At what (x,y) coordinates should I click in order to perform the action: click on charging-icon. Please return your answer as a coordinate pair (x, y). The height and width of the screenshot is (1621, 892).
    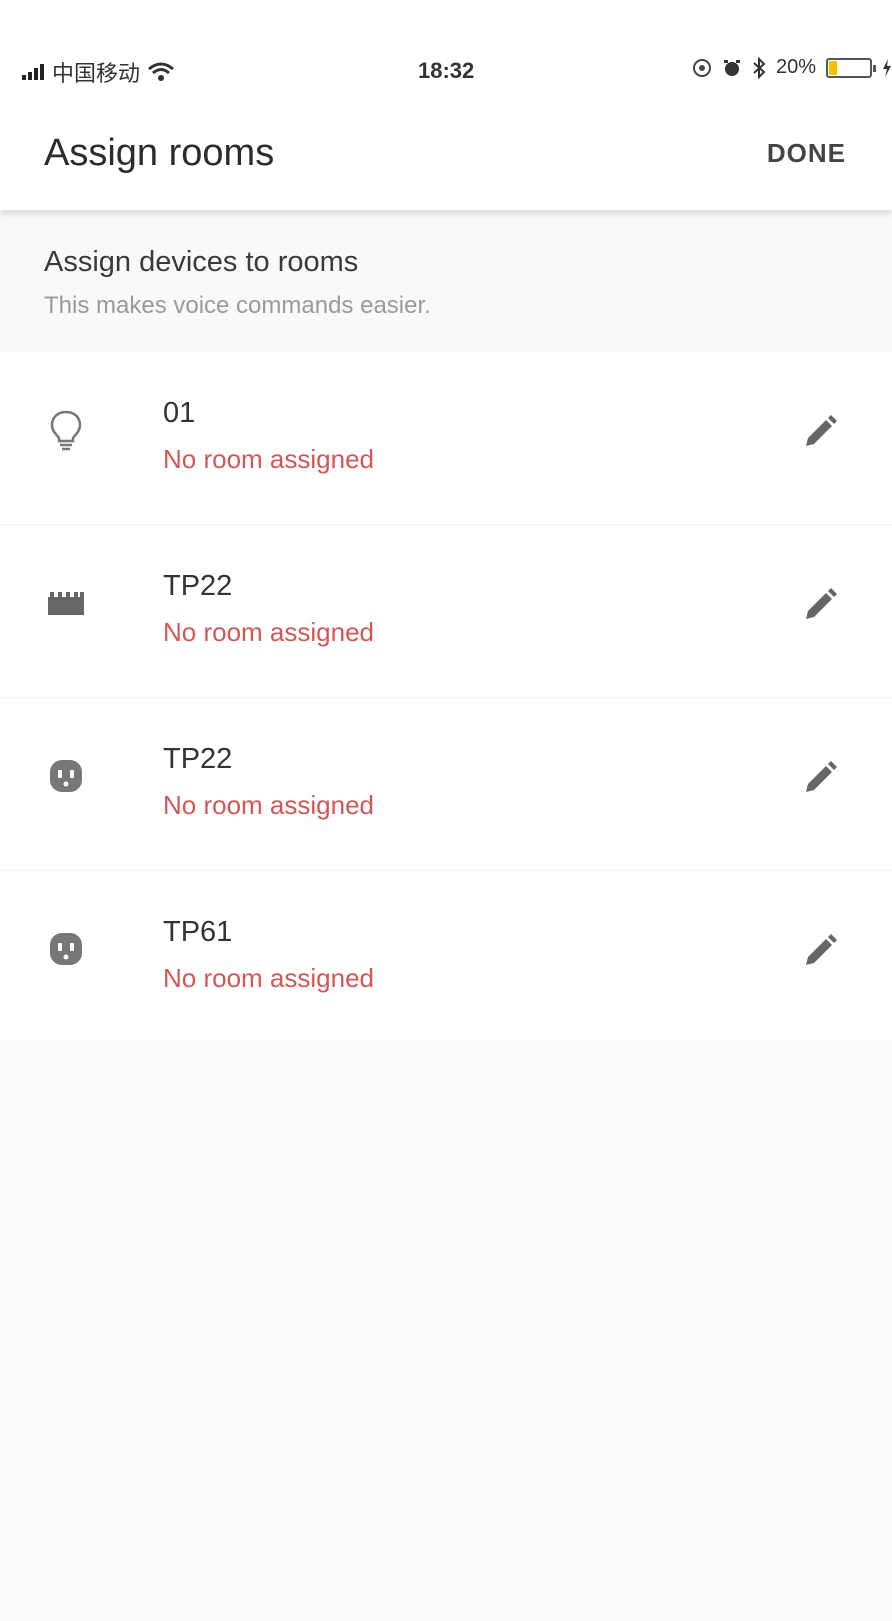
    Looking at the image, I should click on (887, 67).